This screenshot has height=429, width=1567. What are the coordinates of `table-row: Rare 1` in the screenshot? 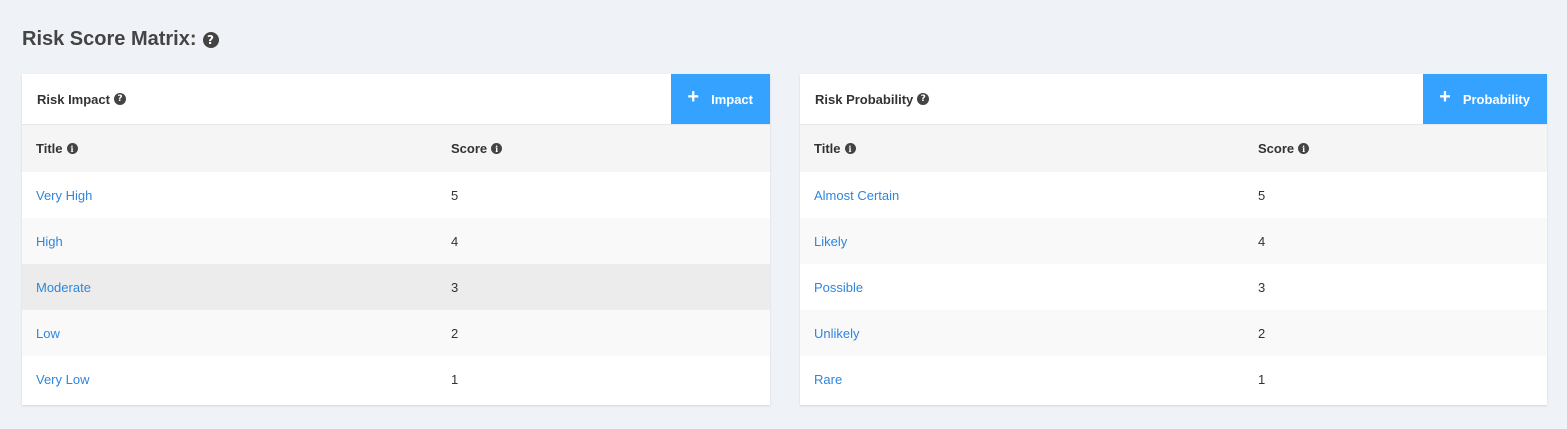 It's located at (1173, 379).